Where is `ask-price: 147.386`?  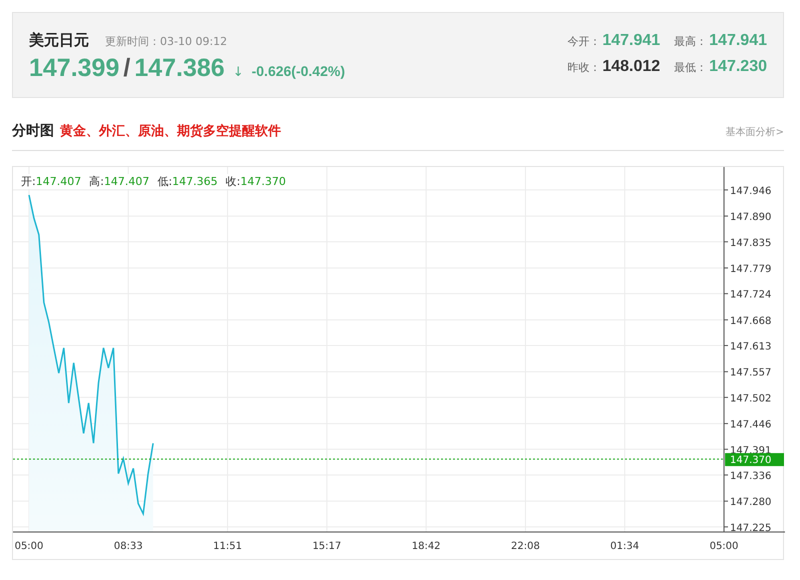
ask-price: 147.386 is located at coordinates (179, 68).